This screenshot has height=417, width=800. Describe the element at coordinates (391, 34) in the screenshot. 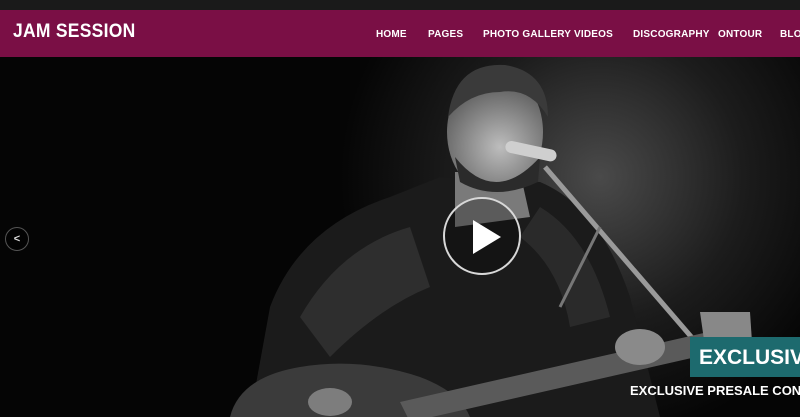

I see `nav-item-home: HOME` at that location.